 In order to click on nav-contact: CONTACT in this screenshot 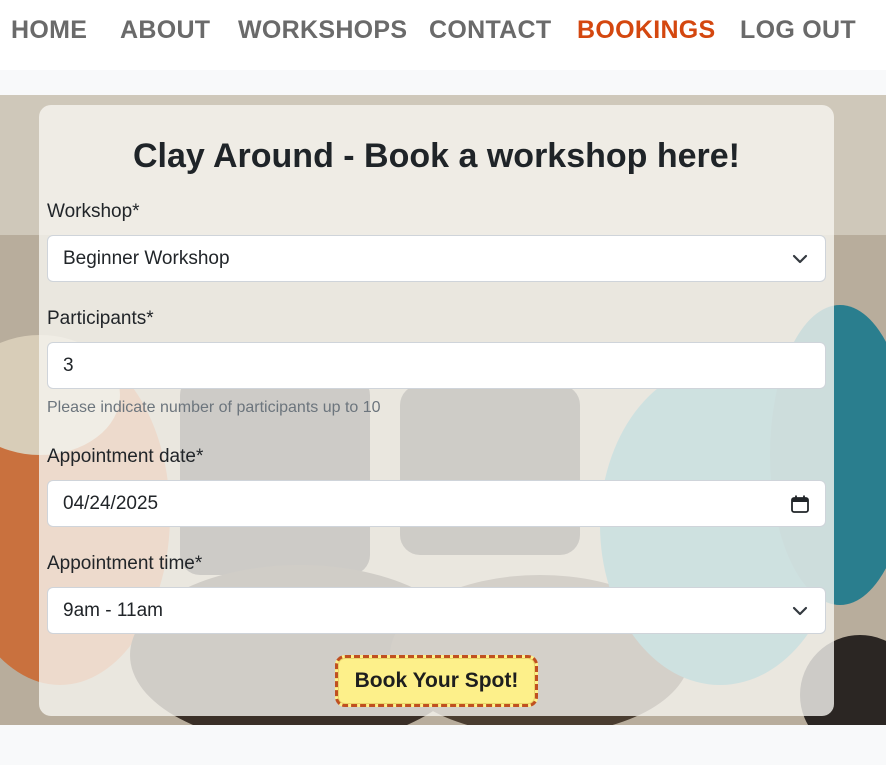, I will do `click(490, 30)`.